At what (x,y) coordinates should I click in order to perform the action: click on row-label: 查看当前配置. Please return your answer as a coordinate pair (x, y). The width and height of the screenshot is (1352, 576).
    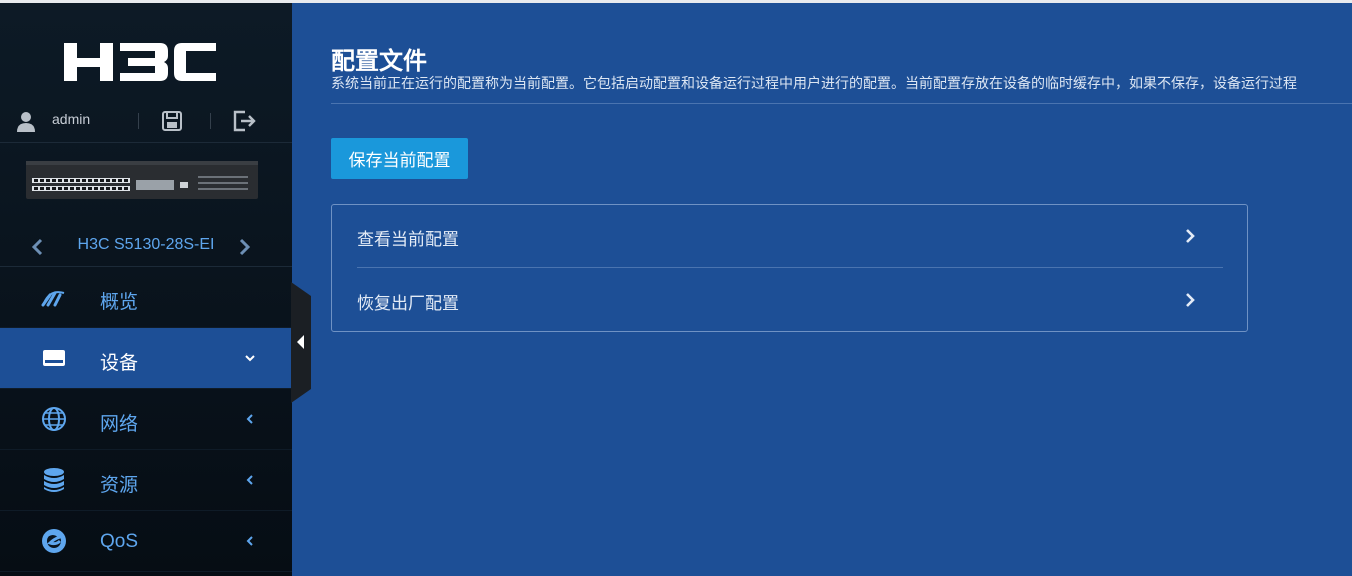
    Looking at the image, I should click on (408, 239).